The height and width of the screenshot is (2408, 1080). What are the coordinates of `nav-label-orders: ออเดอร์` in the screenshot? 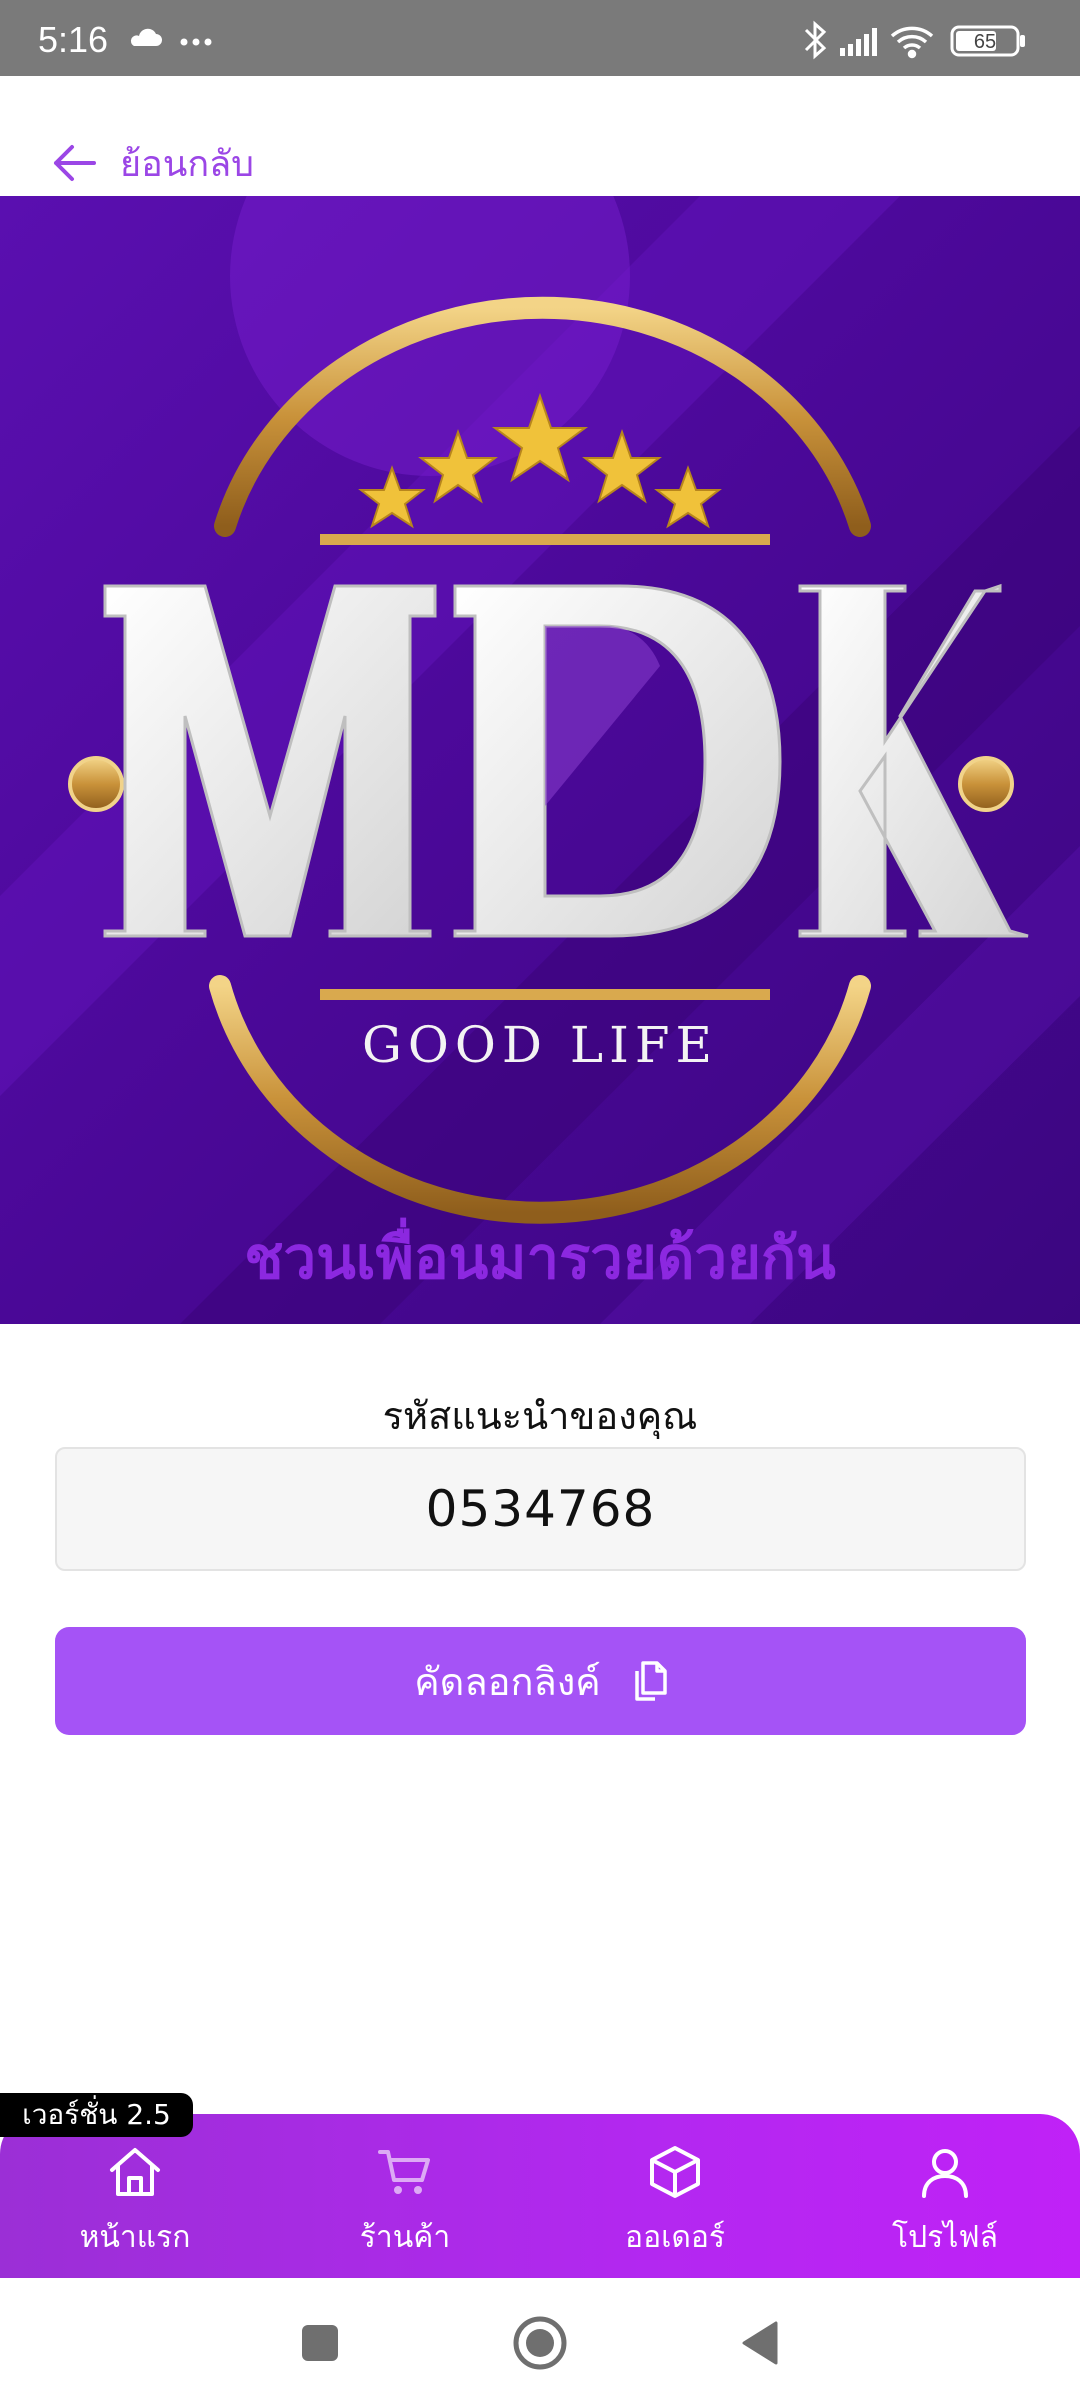 It's located at (675, 2237).